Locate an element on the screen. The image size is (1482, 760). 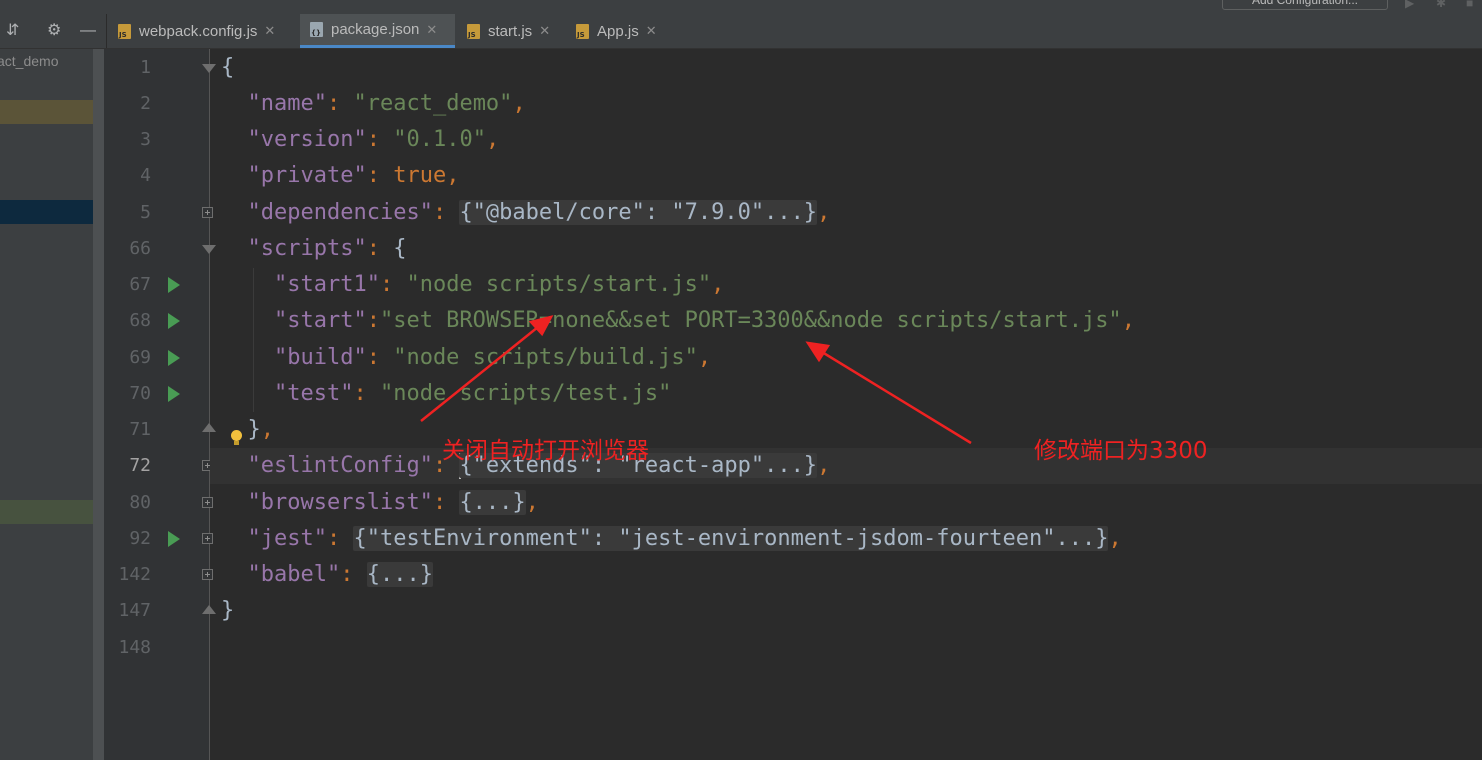
arrow-left-line is located at coordinates (479, 374).